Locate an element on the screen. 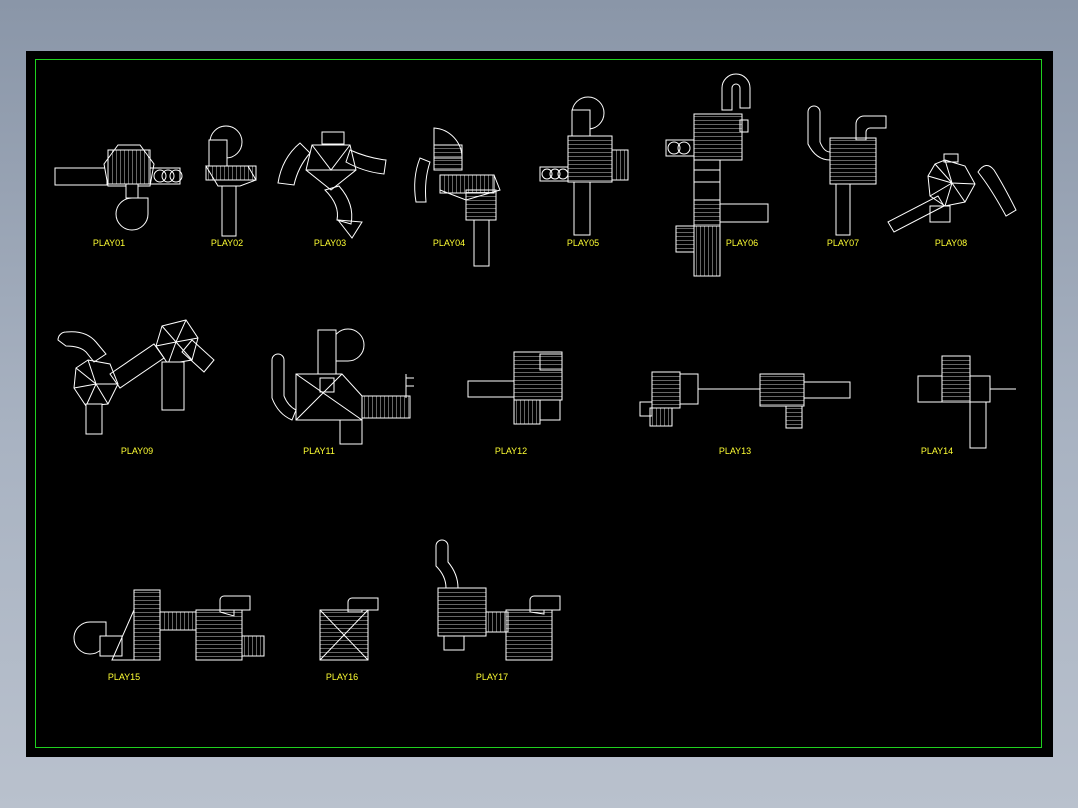 This screenshot has width=1078, height=808. label-play03: PLAY03 is located at coordinates (330, 243).